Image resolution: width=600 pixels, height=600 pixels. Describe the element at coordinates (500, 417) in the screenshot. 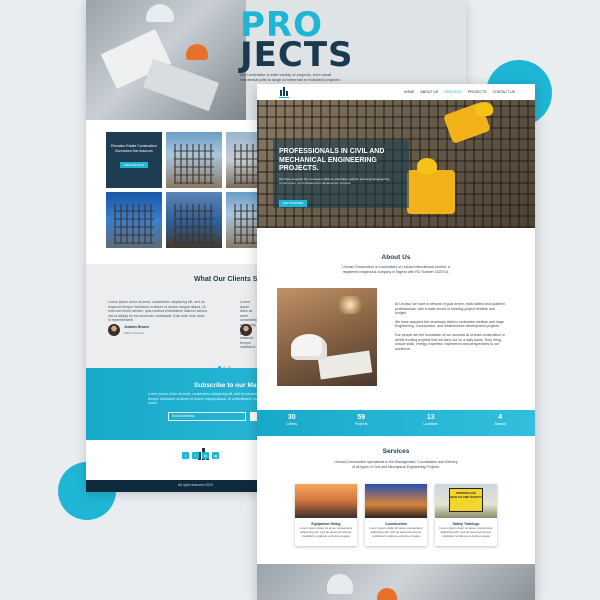

I see `stat-number: 4` at that location.